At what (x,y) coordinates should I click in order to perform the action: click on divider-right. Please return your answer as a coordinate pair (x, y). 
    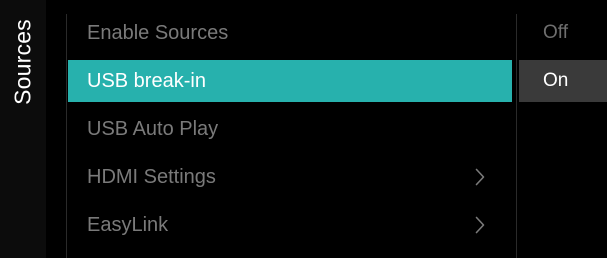
    Looking at the image, I should click on (516, 136).